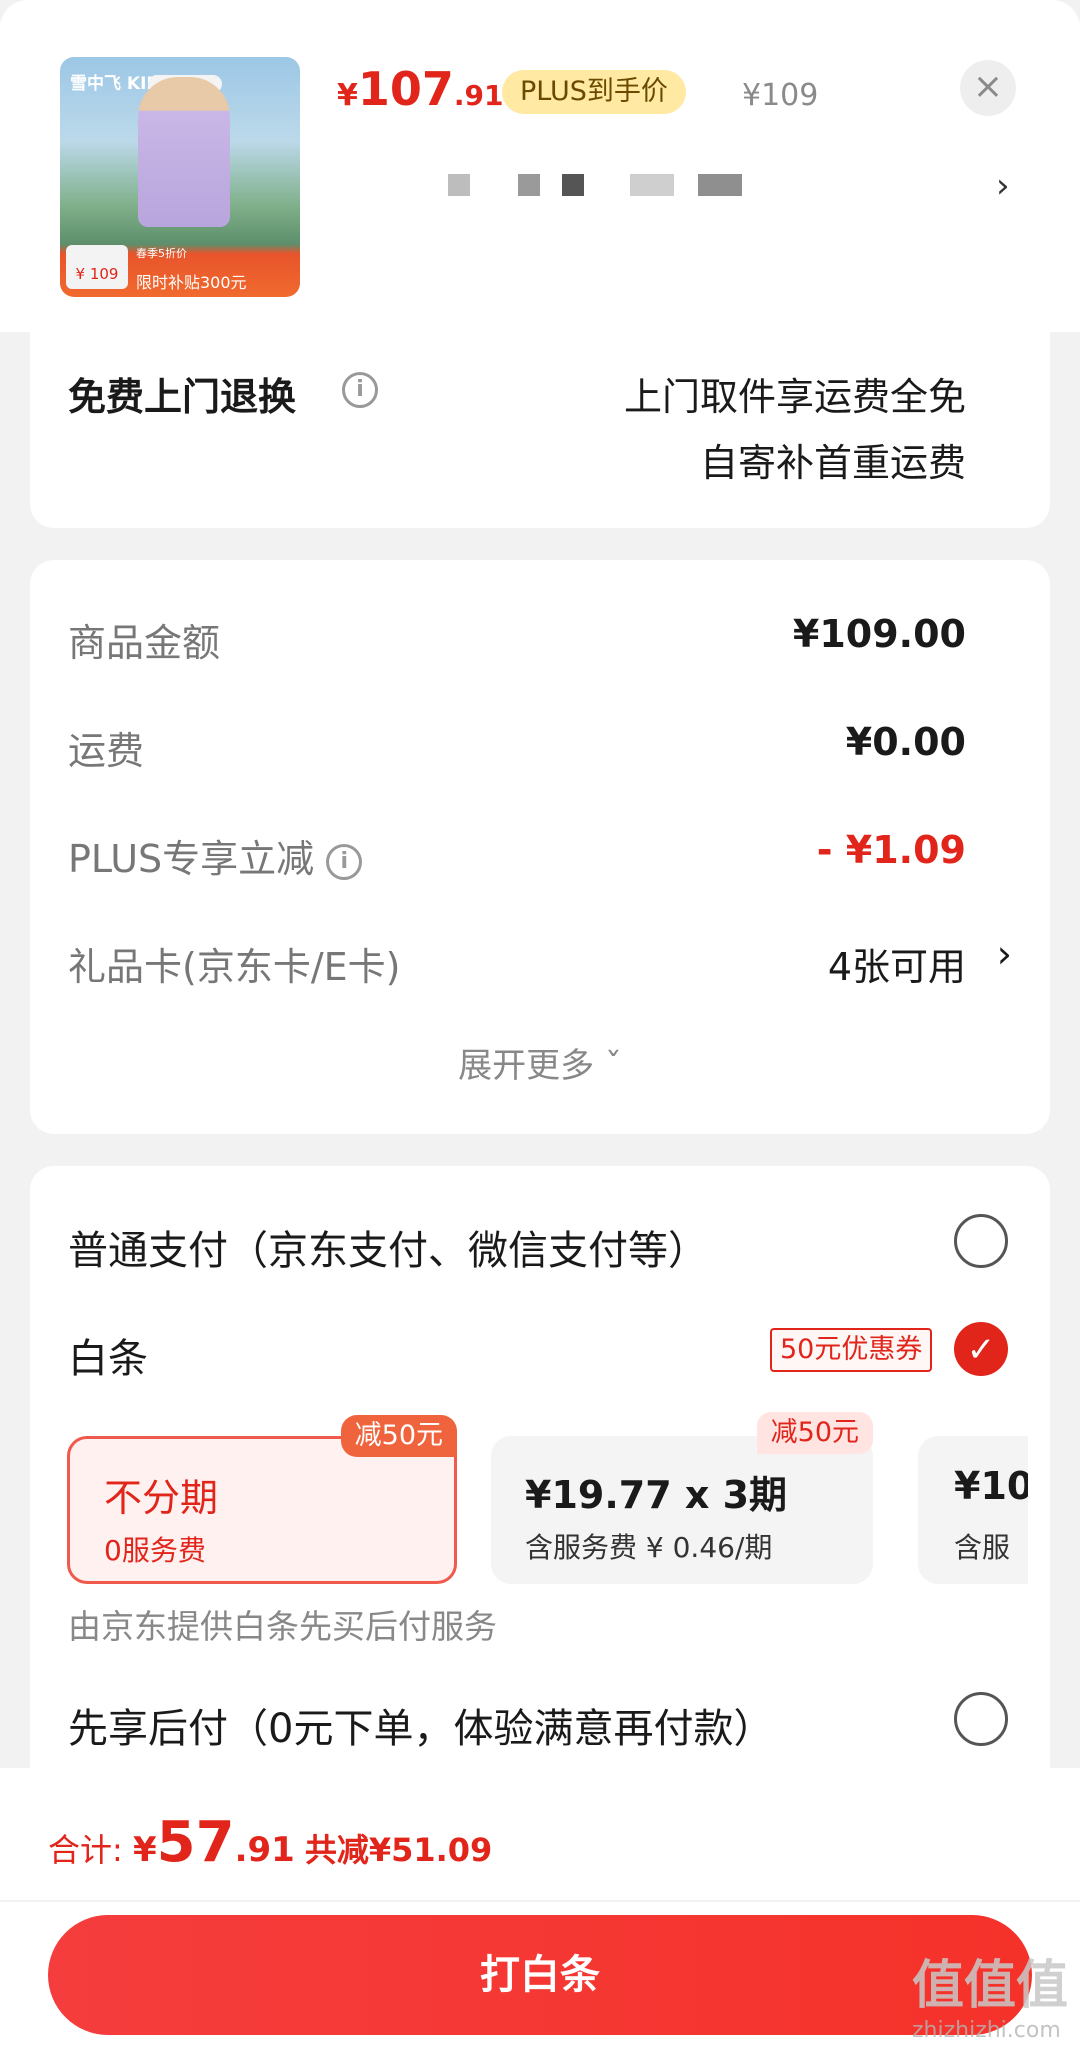  What do you see at coordinates (540, 1901) in the screenshot?
I see `footer-divider` at bounding box center [540, 1901].